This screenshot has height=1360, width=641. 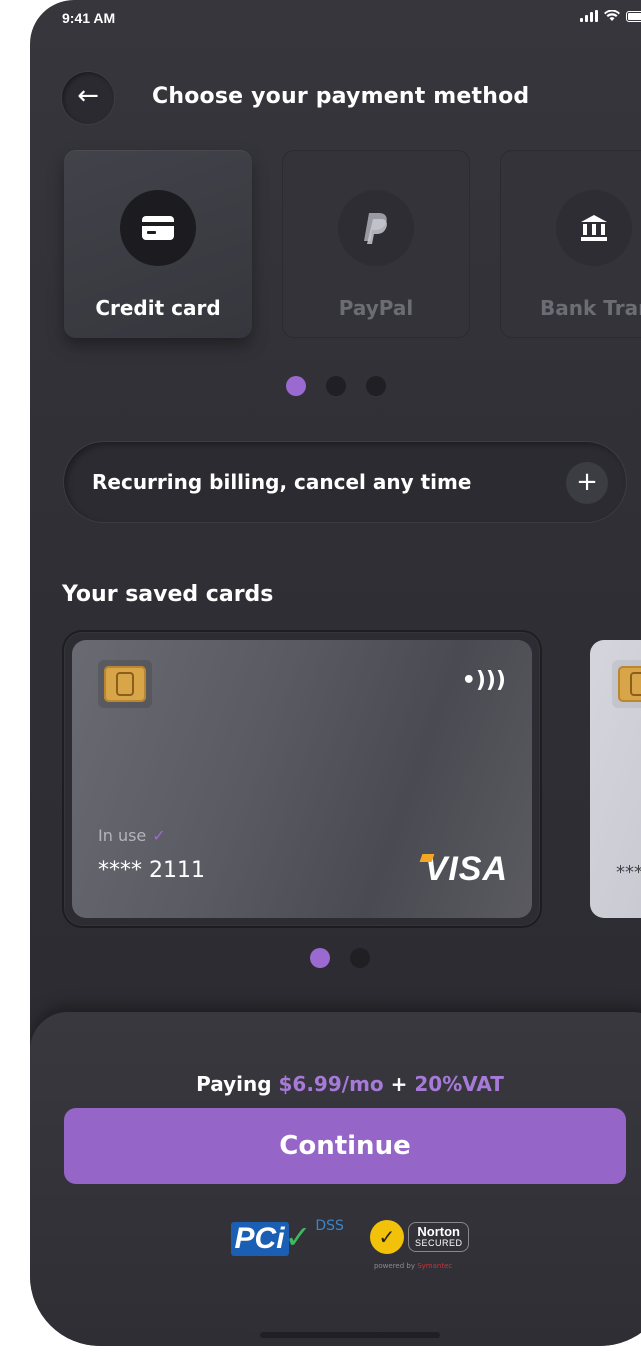 I want to click on visa-logo: VISA, so click(x=466, y=869).